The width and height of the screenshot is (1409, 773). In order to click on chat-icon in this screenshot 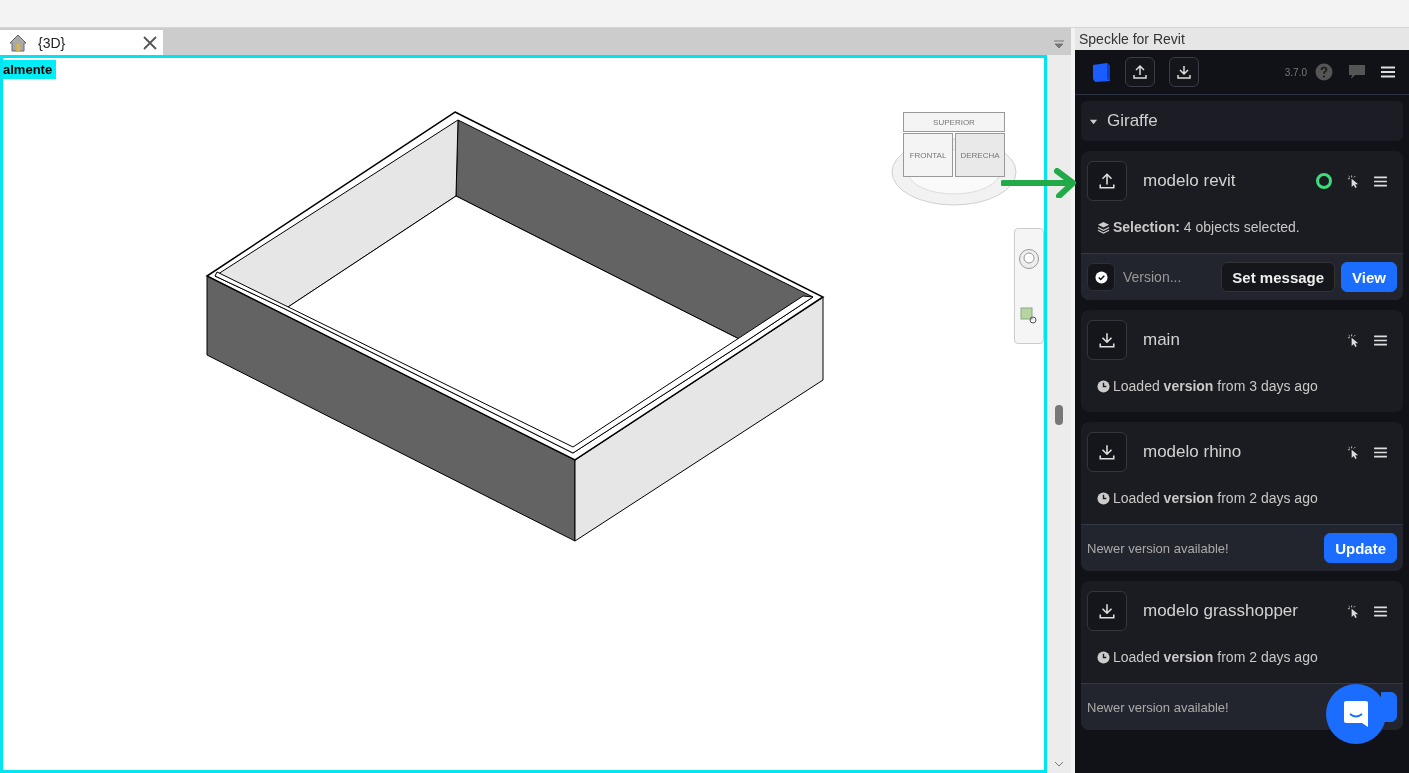, I will do `click(1357, 72)`.